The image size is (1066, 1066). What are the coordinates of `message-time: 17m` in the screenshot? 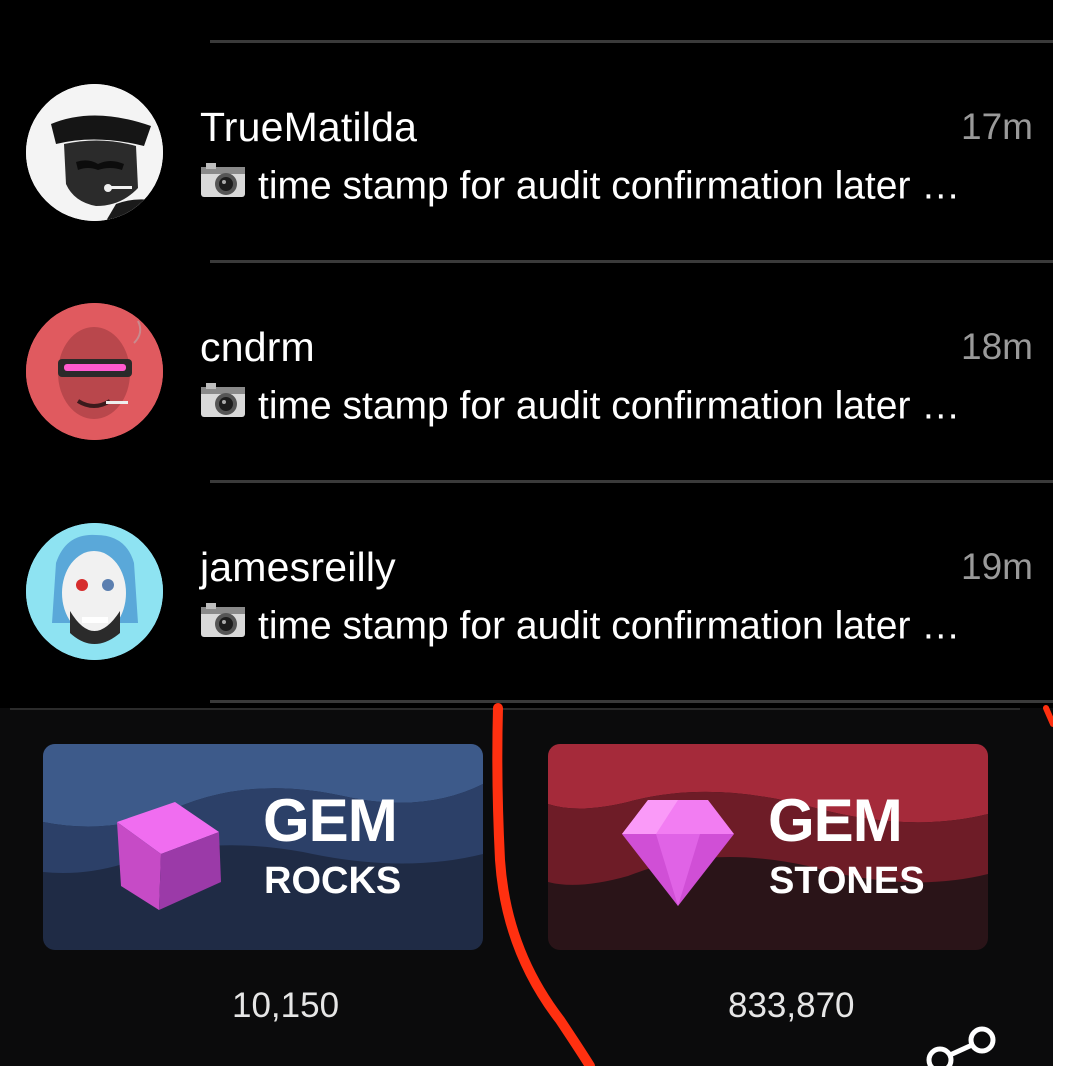 It's located at (997, 126).